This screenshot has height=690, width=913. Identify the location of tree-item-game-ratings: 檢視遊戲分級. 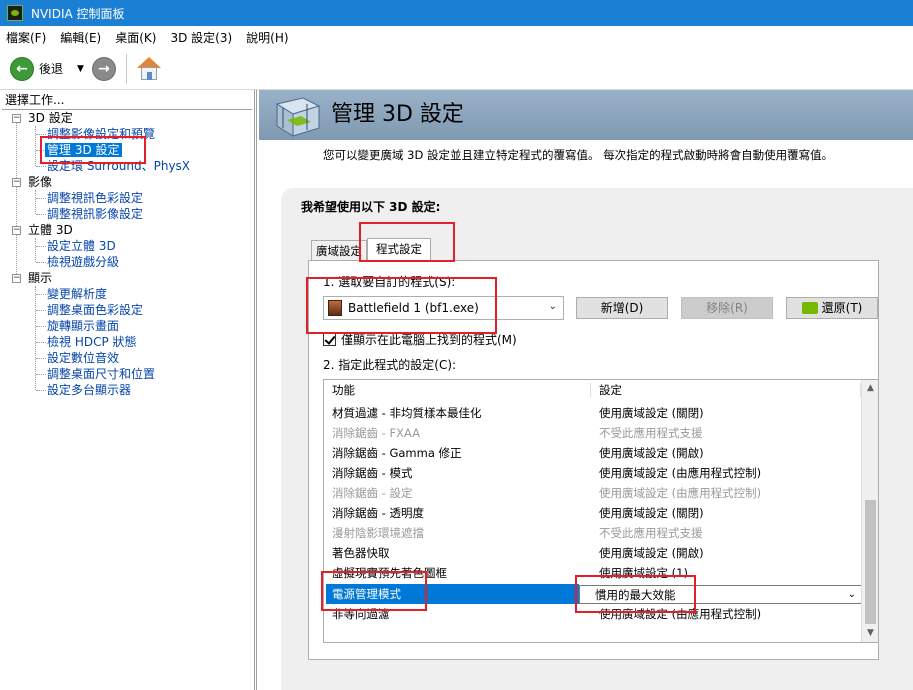
(83, 262).